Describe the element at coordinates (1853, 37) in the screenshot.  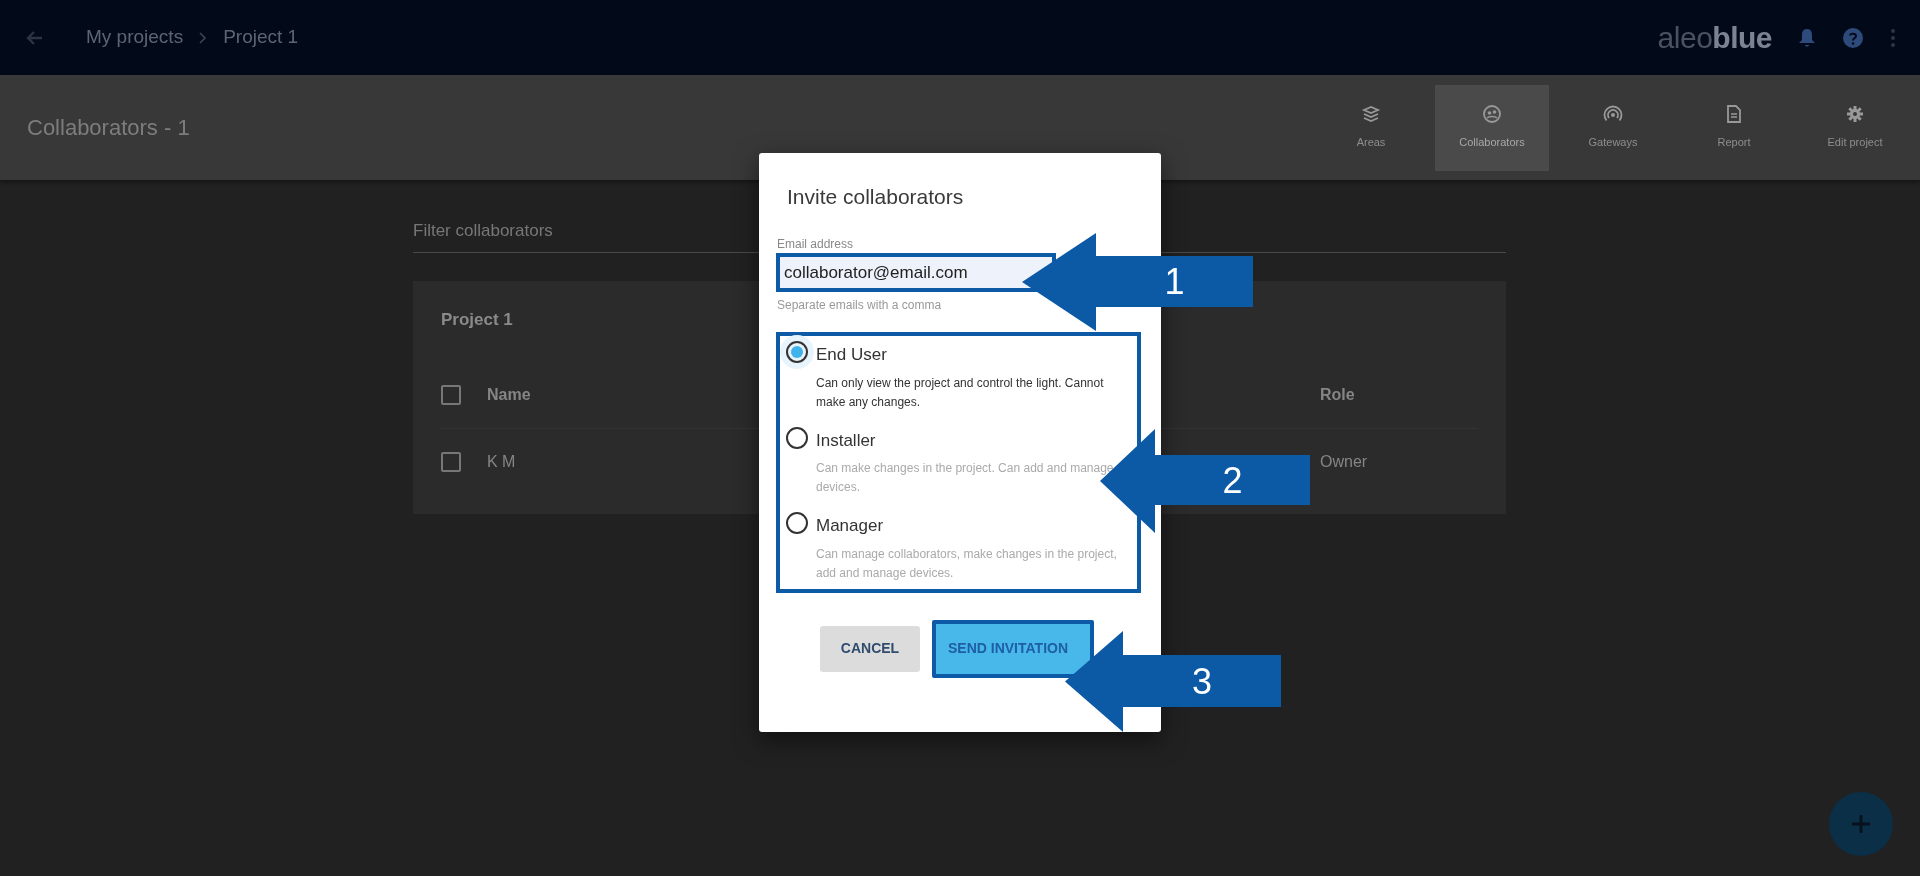
I see `help-icon` at that location.